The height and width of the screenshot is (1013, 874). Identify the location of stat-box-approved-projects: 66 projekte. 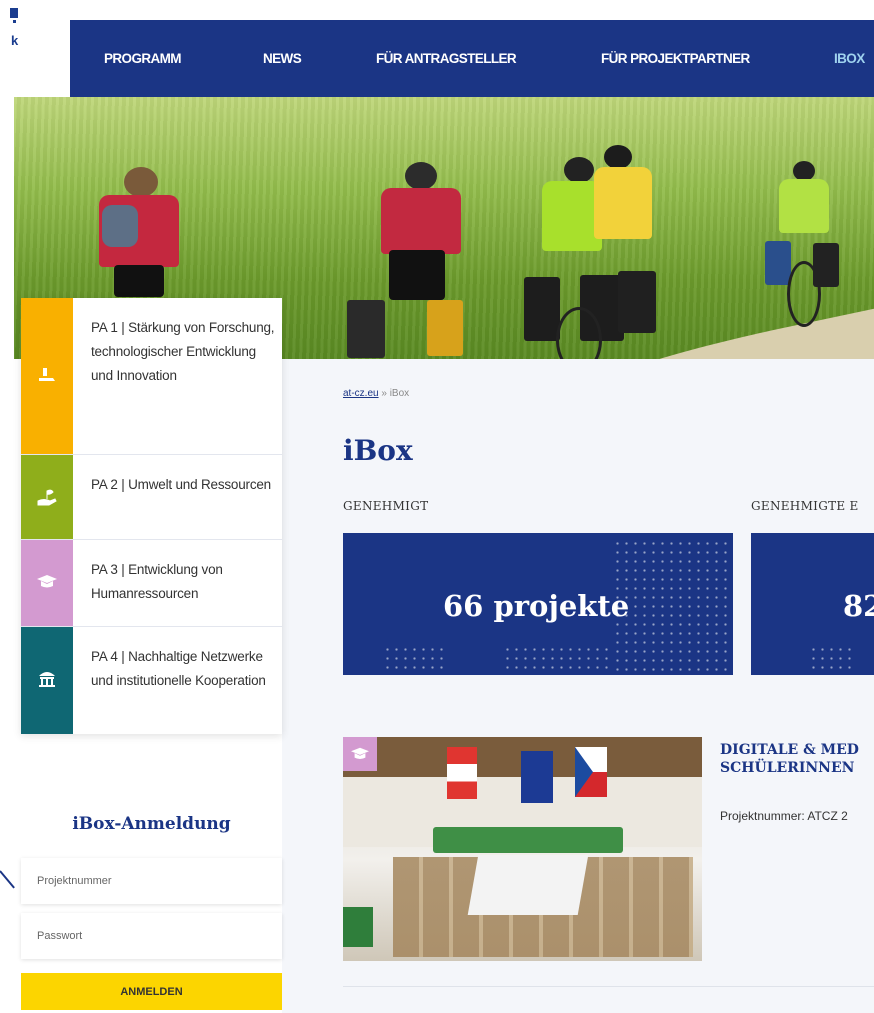
(538, 604).